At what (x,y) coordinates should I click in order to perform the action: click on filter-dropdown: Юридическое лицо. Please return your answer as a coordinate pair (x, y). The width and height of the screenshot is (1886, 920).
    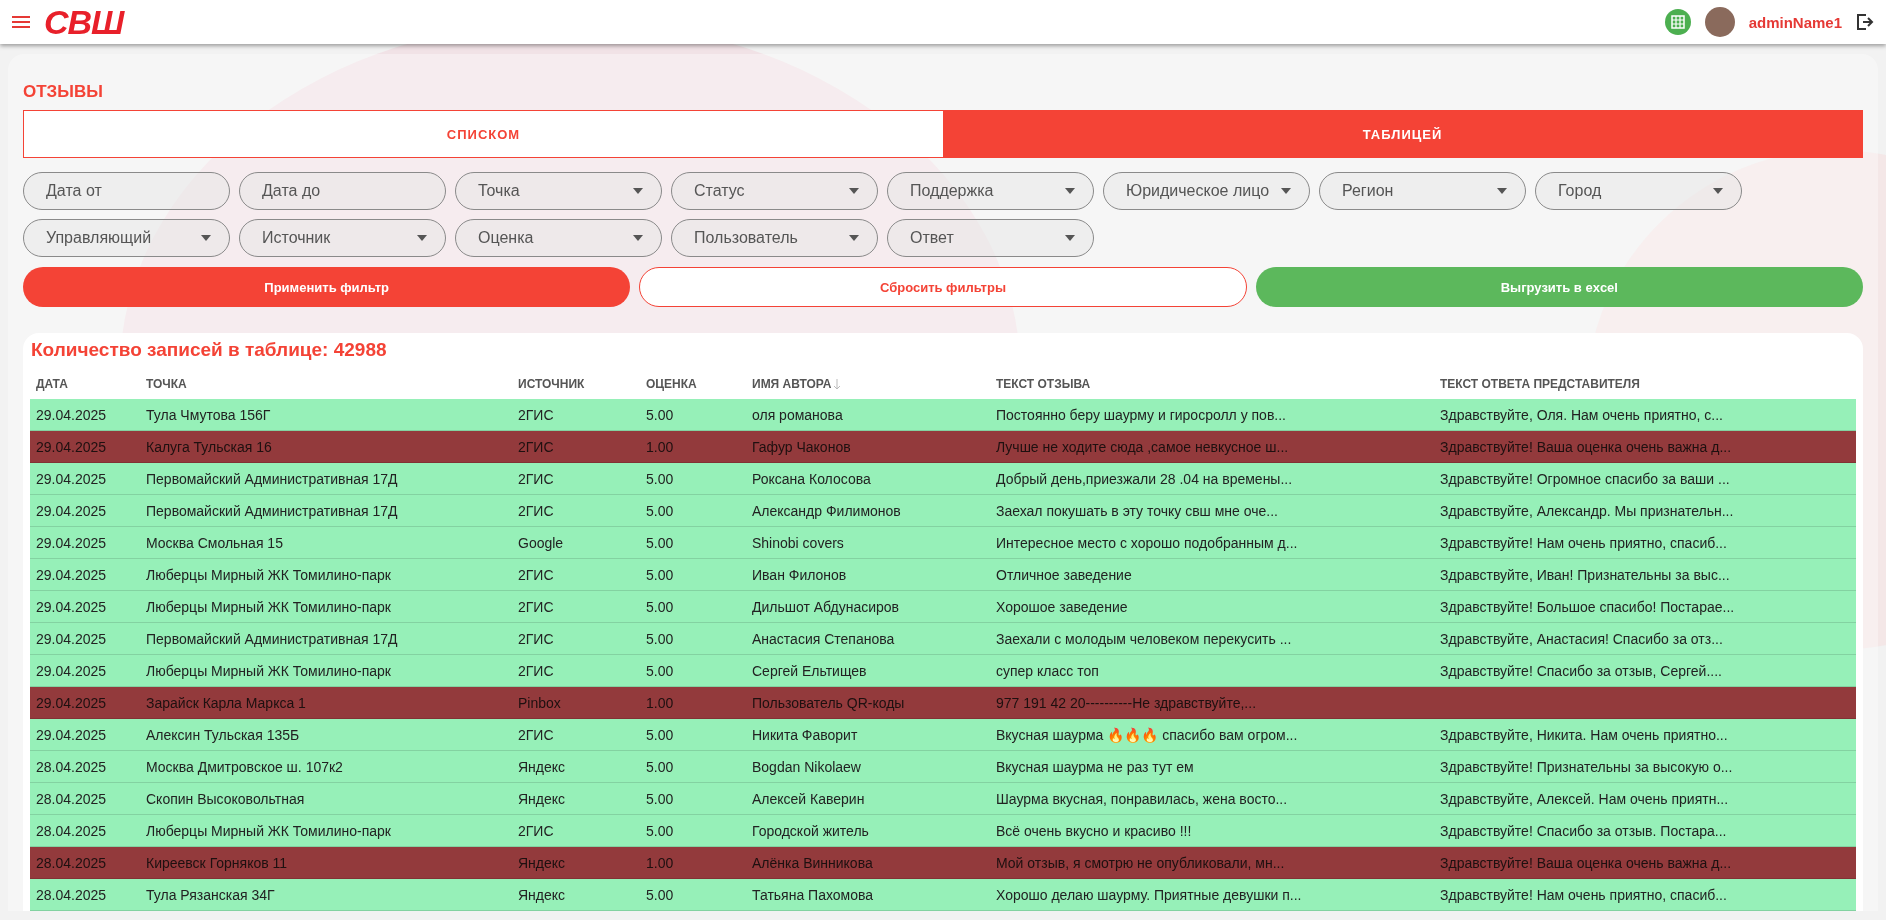
    Looking at the image, I should click on (1206, 191).